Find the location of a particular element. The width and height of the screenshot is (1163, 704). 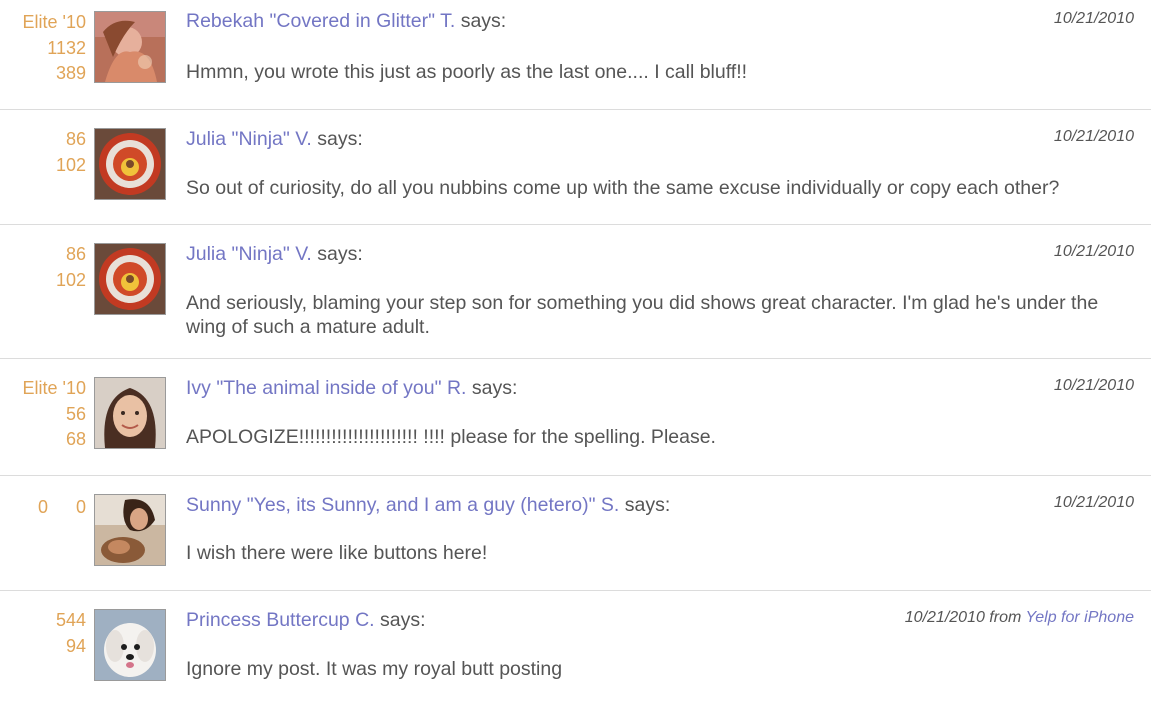

date-from-text: from is located at coordinates (1005, 617).